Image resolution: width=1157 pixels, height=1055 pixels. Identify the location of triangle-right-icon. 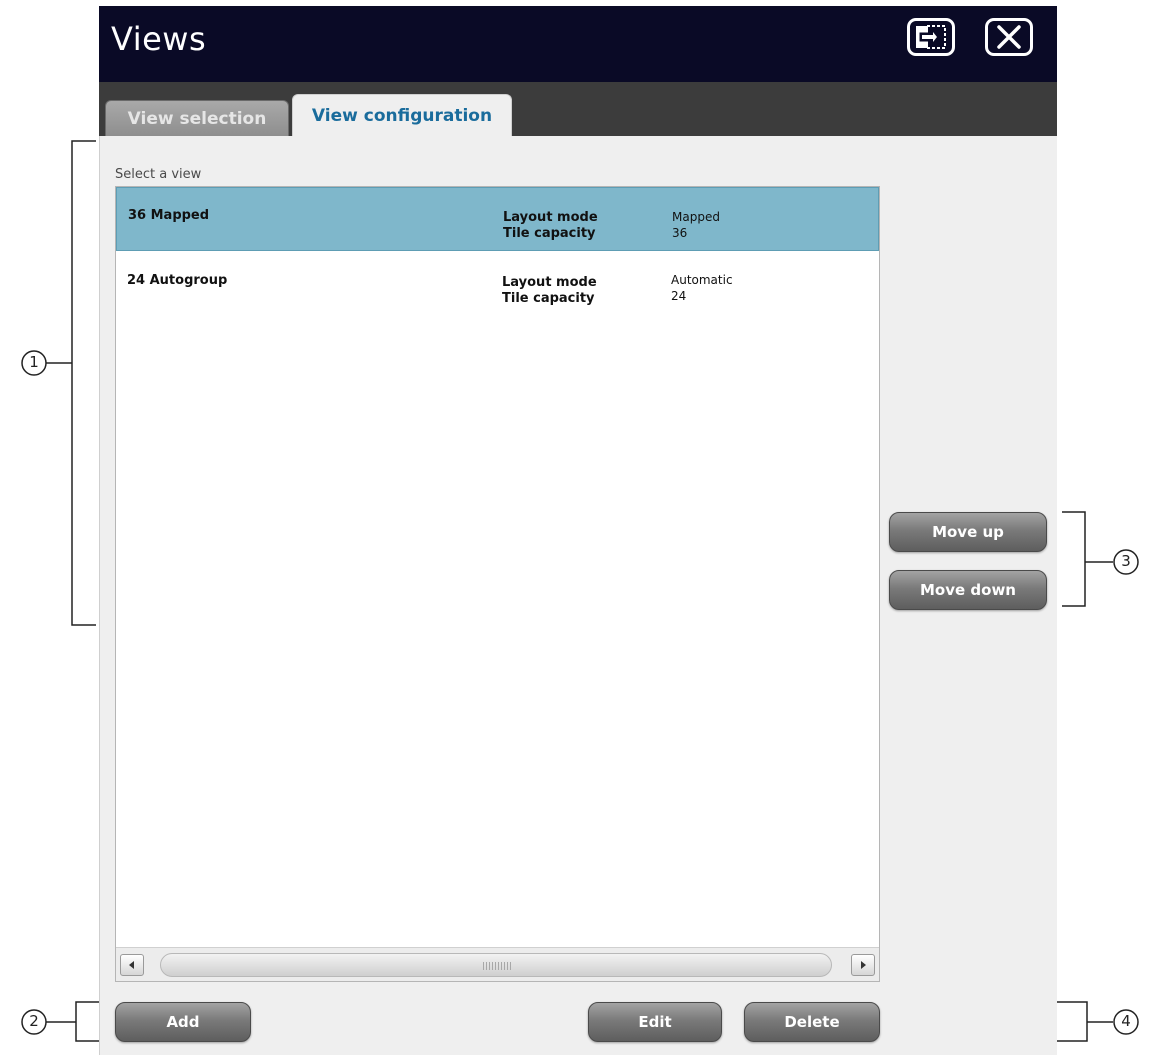
(863, 965).